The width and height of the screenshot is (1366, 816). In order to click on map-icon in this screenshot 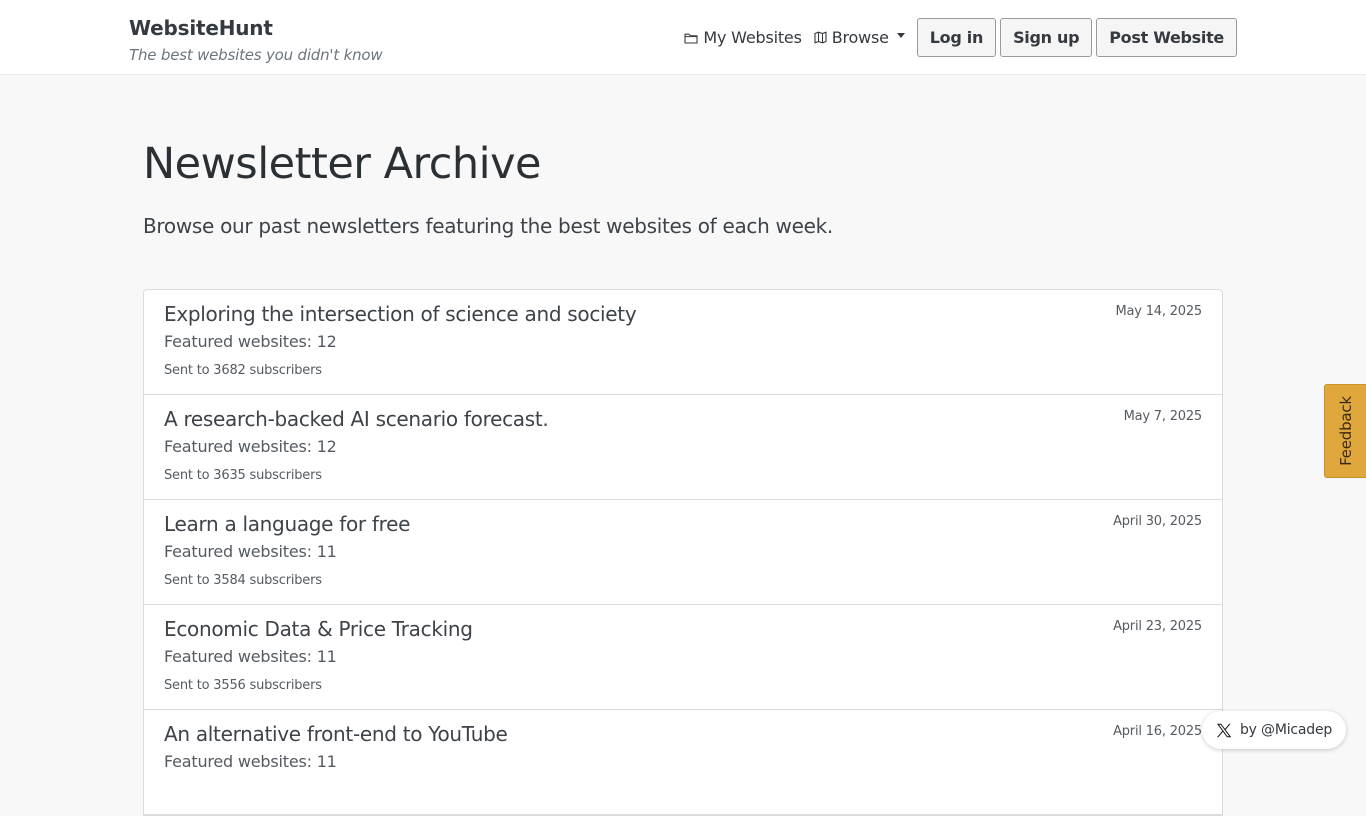, I will do `click(820, 37)`.